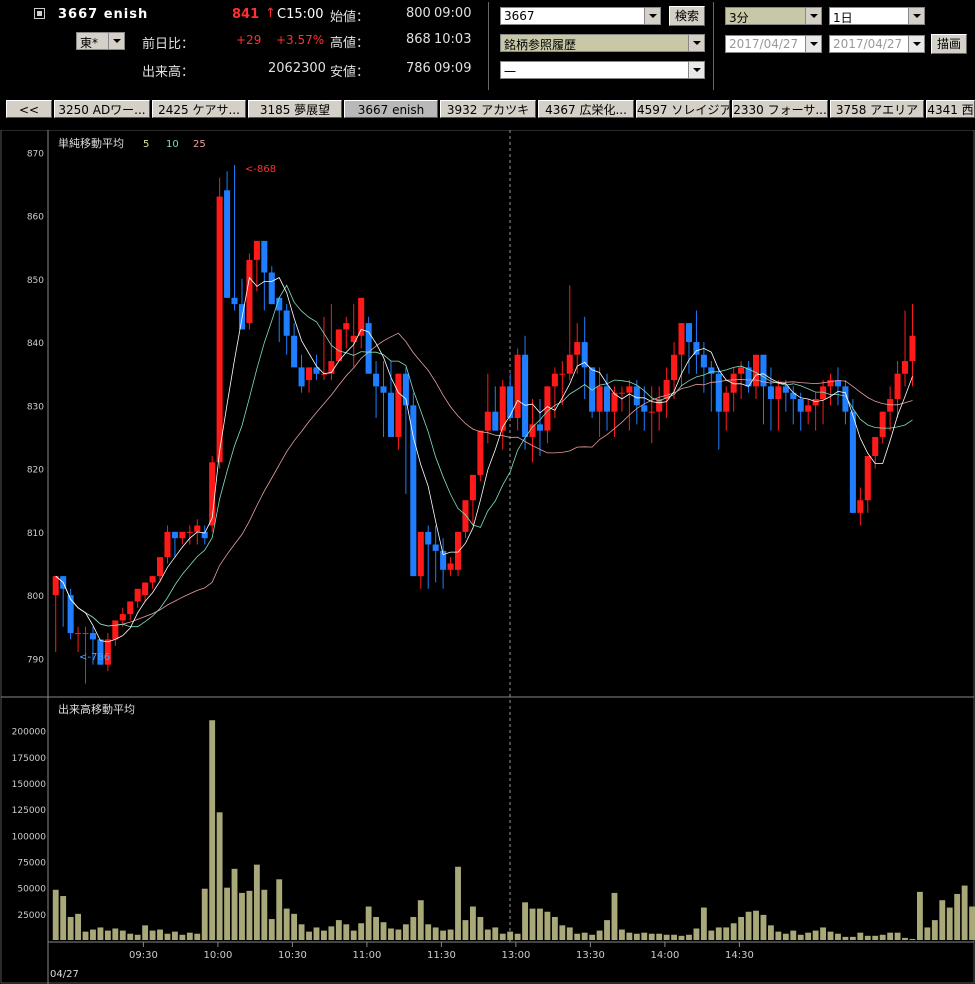 The width and height of the screenshot is (975, 984). What do you see at coordinates (877, 16) in the screenshot?
I see `period-select: 1日` at bounding box center [877, 16].